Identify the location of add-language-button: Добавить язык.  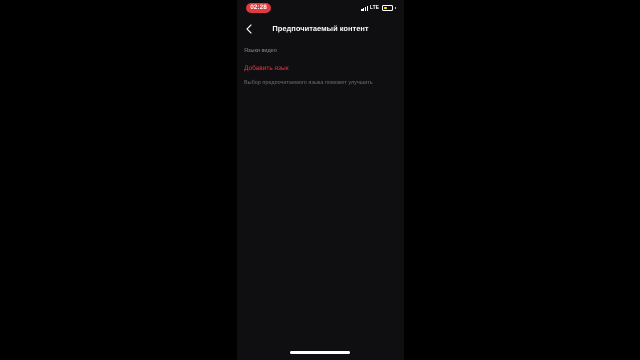
(266, 68).